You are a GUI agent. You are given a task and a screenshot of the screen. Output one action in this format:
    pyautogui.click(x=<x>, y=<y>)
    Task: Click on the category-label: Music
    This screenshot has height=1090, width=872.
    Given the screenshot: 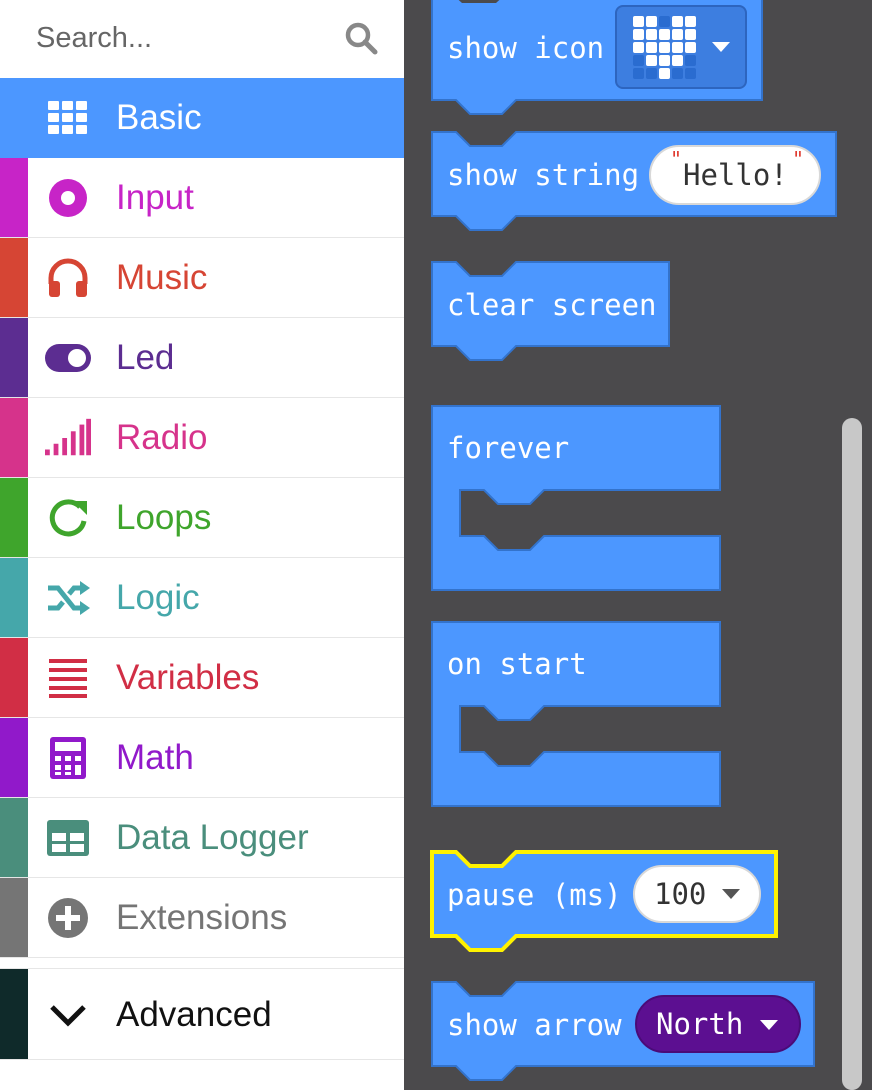 What is the action you would take?
    pyautogui.click(x=162, y=277)
    